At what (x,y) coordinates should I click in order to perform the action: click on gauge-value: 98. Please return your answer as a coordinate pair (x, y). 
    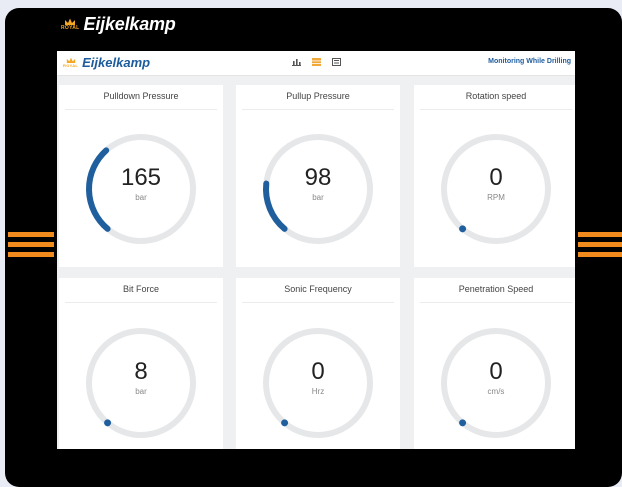
    Looking at the image, I should click on (318, 177).